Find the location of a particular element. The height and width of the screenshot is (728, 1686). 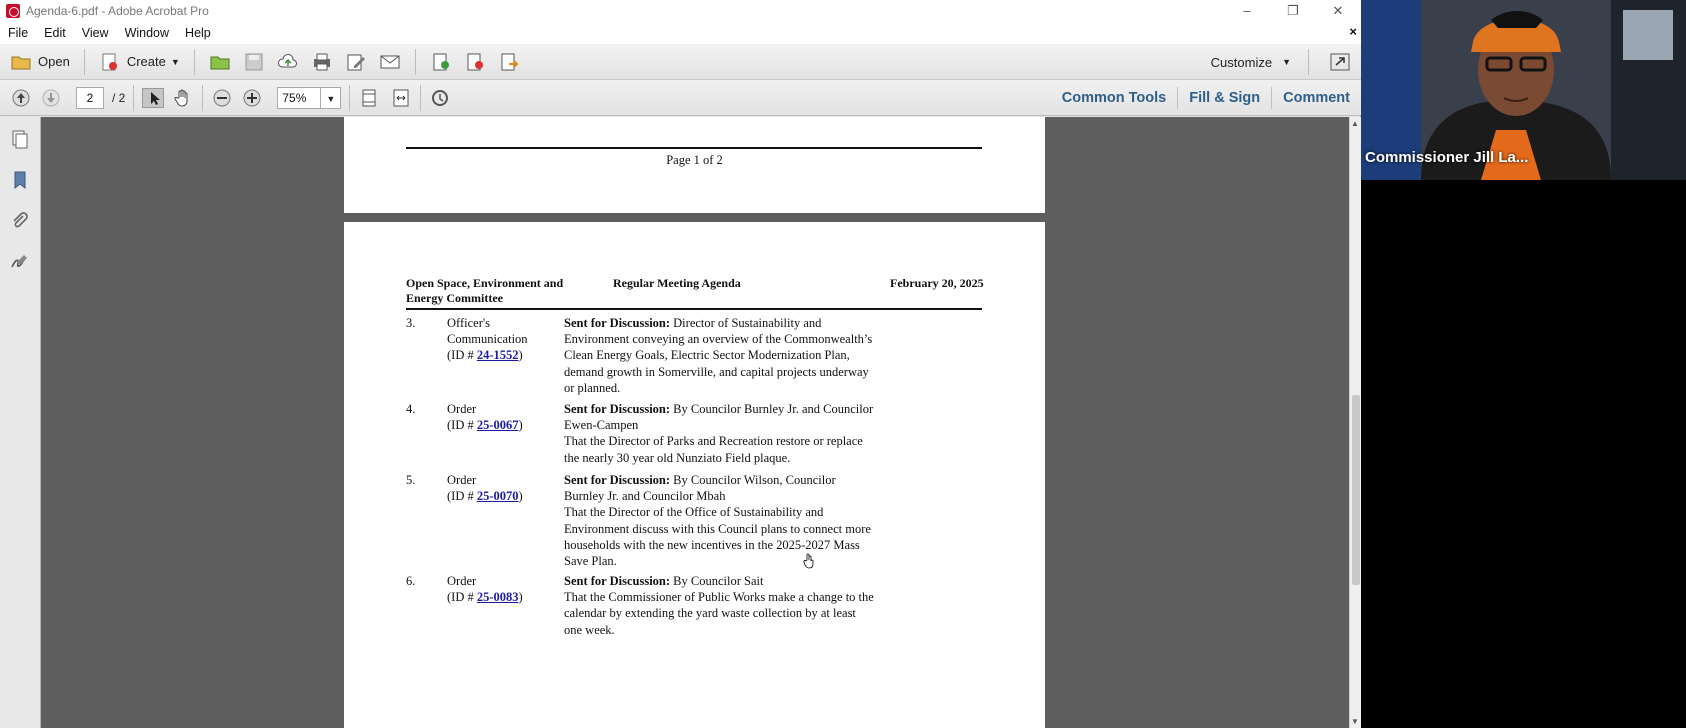

scrollbar-thumb is located at coordinates (1356, 490).